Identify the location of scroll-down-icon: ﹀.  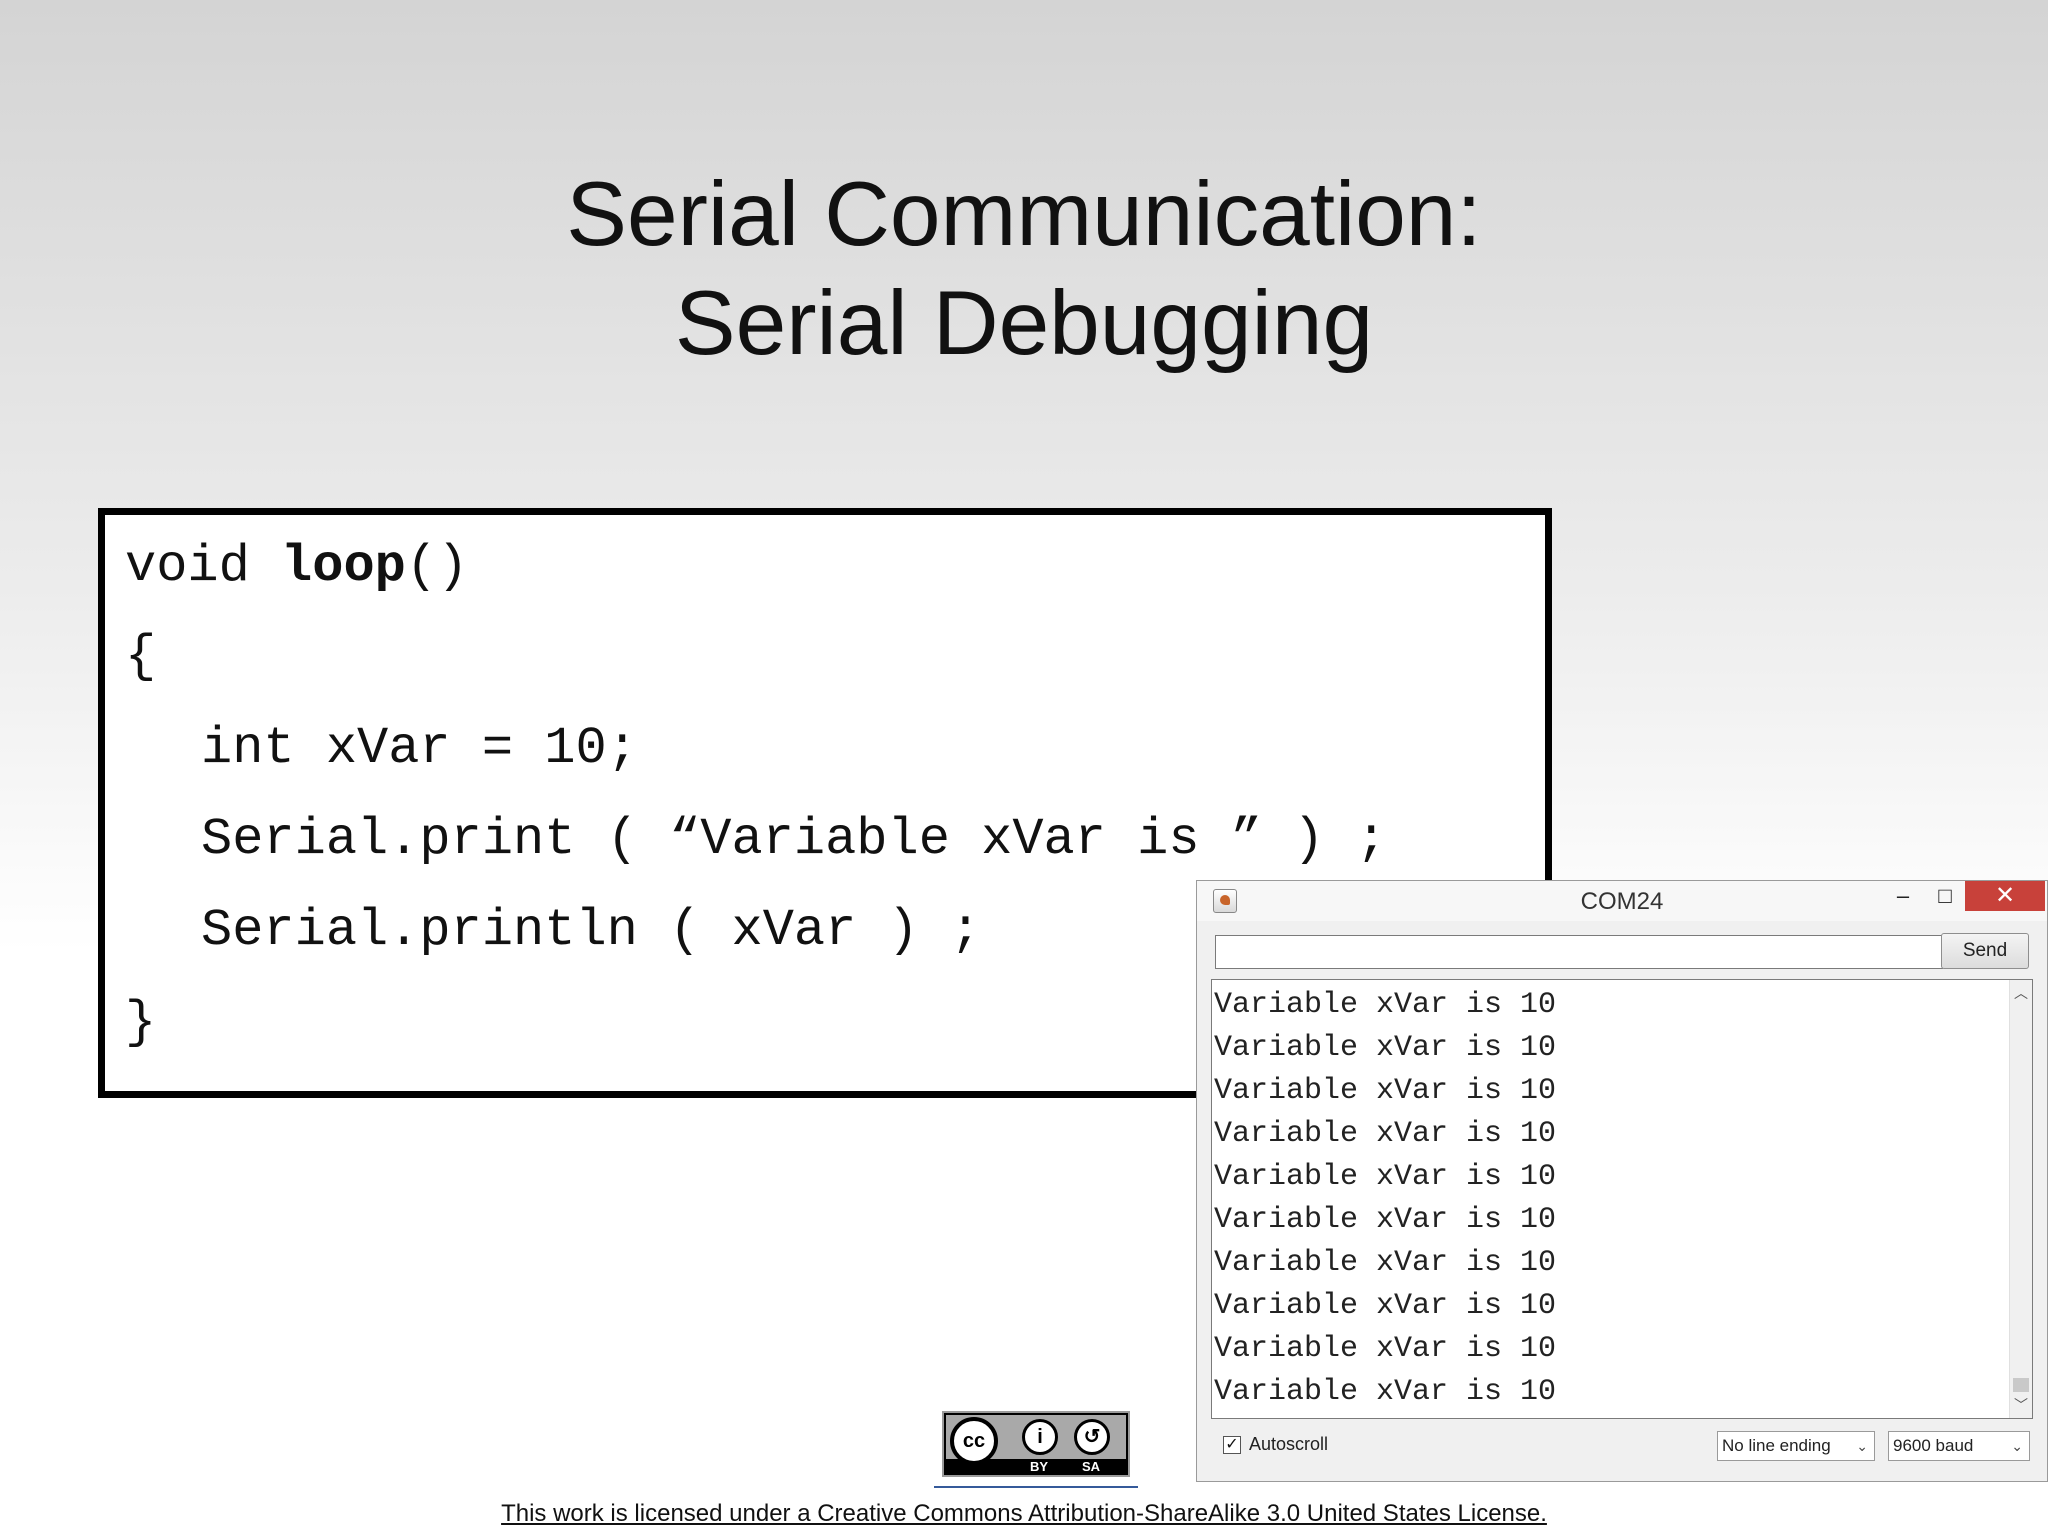
(2021, 1405).